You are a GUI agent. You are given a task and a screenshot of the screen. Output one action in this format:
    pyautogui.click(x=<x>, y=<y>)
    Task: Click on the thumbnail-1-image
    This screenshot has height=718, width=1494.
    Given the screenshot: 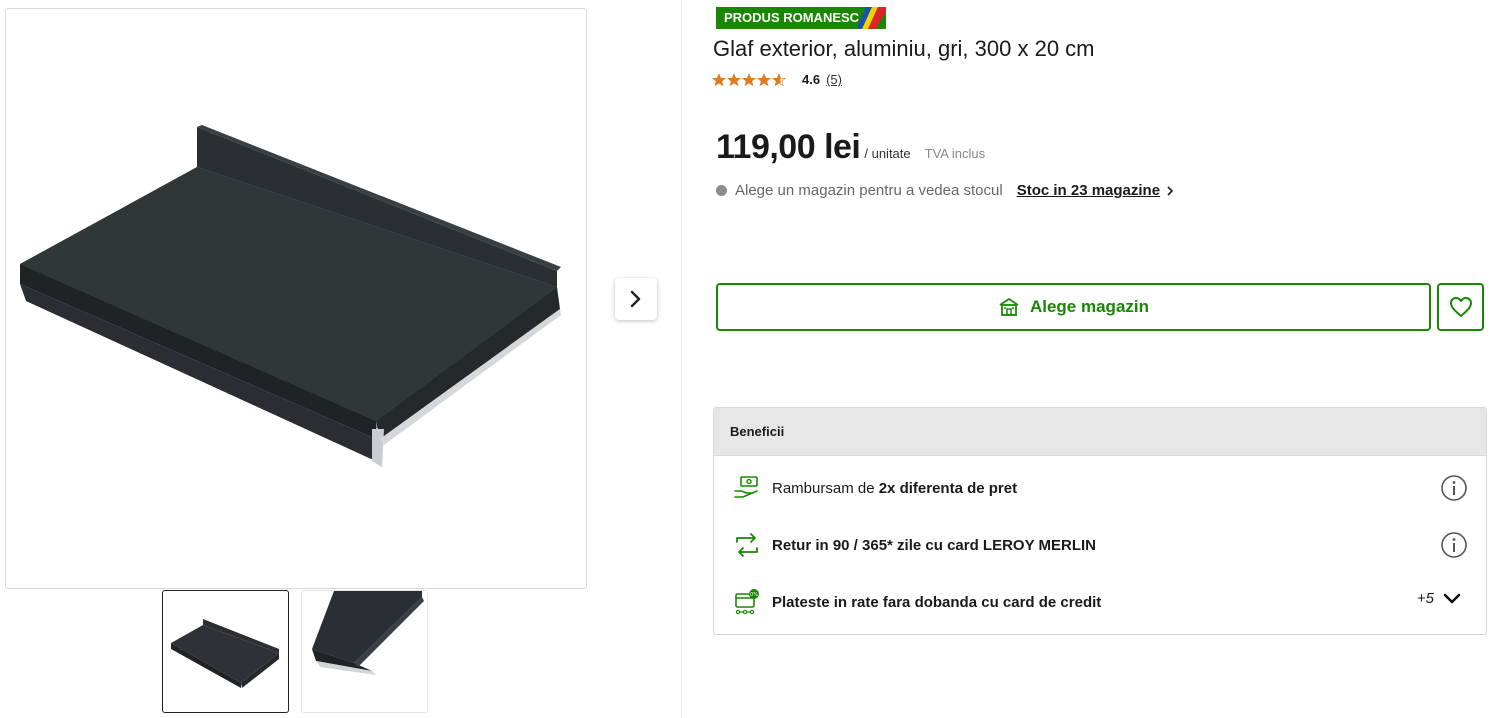 What is the action you would take?
    pyautogui.click(x=225, y=653)
    